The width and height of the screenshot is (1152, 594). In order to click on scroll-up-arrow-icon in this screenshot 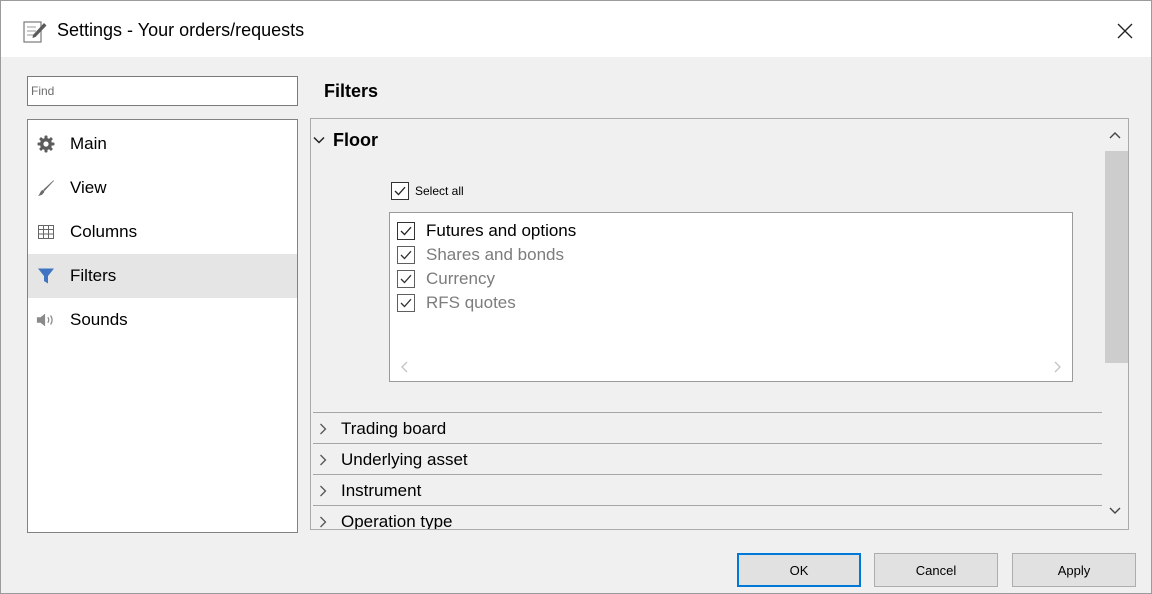, I will do `click(1115, 135)`.